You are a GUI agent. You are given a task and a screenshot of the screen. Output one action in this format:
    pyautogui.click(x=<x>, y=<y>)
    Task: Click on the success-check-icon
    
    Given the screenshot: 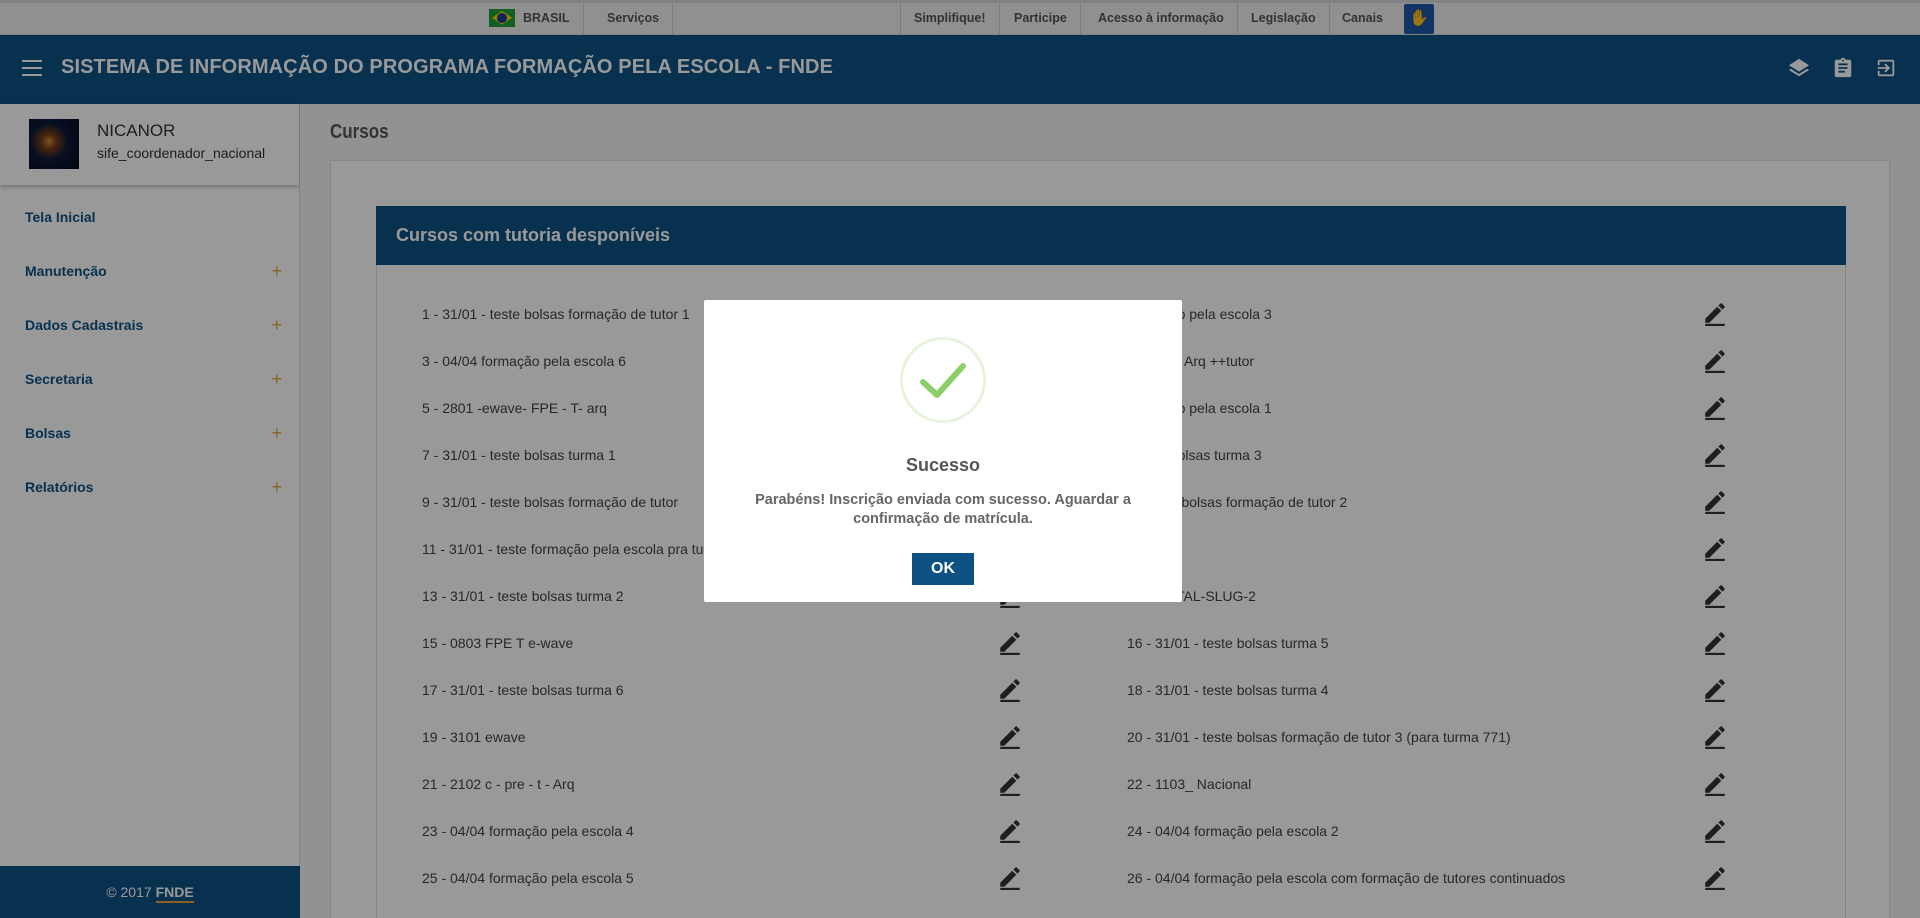 What is the action you would take?
    pyautogui.click(x=943, y=380)
    